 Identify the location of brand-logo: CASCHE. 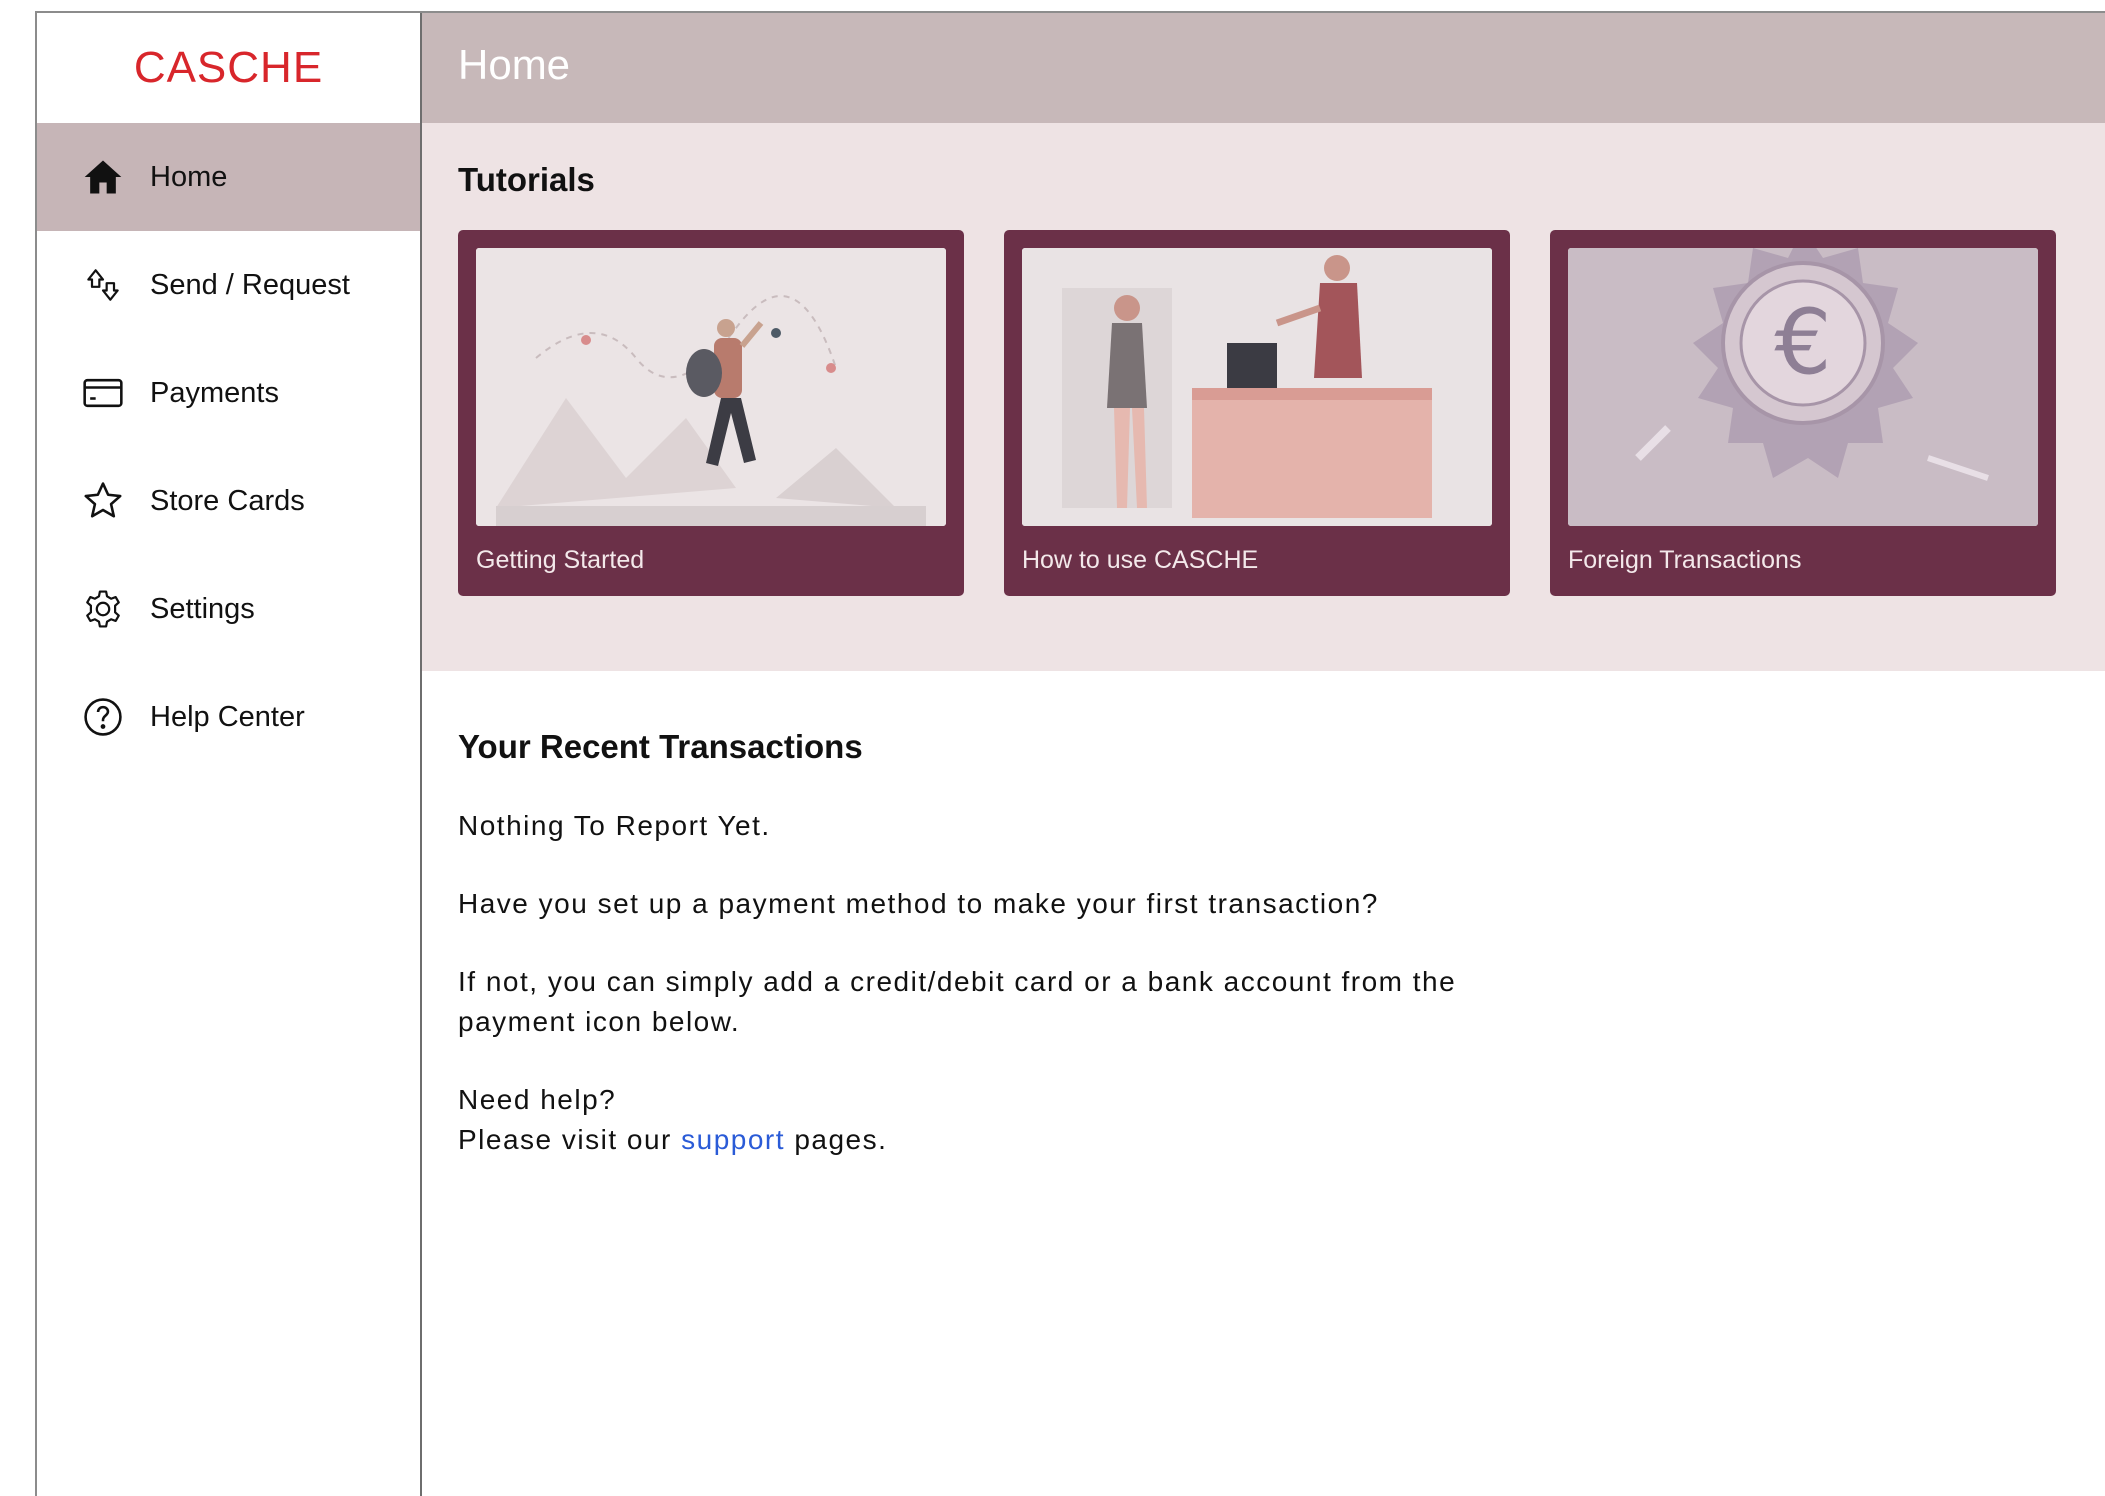
(228, 67).